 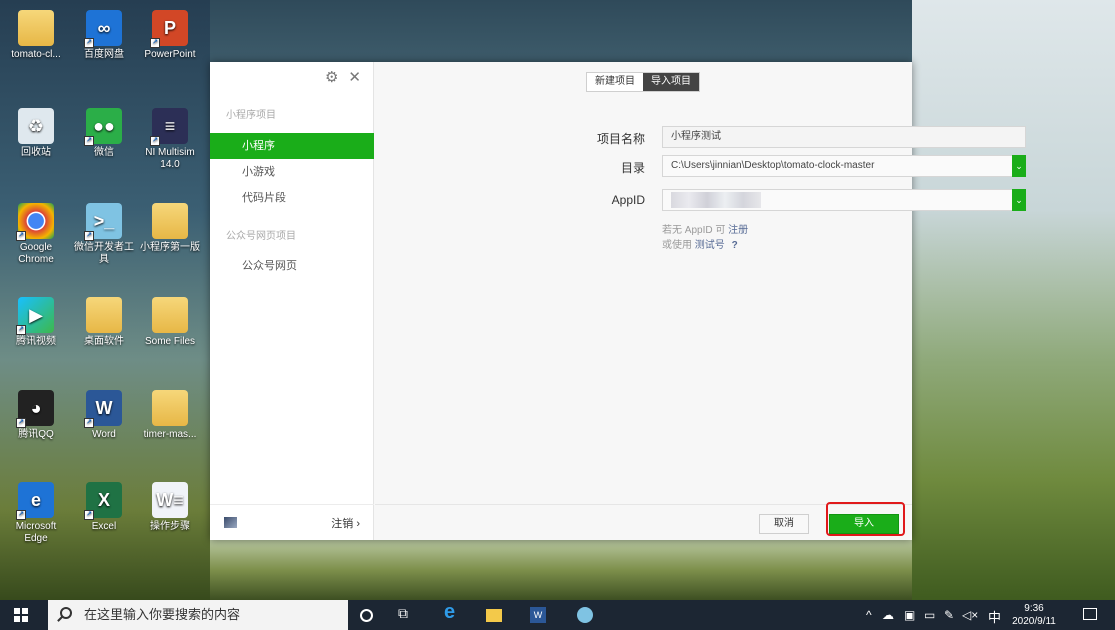 What do you see at coordinates (1090, 614) in the screenshot?
I see `notification-icon` at bounding box center [1090, 614].